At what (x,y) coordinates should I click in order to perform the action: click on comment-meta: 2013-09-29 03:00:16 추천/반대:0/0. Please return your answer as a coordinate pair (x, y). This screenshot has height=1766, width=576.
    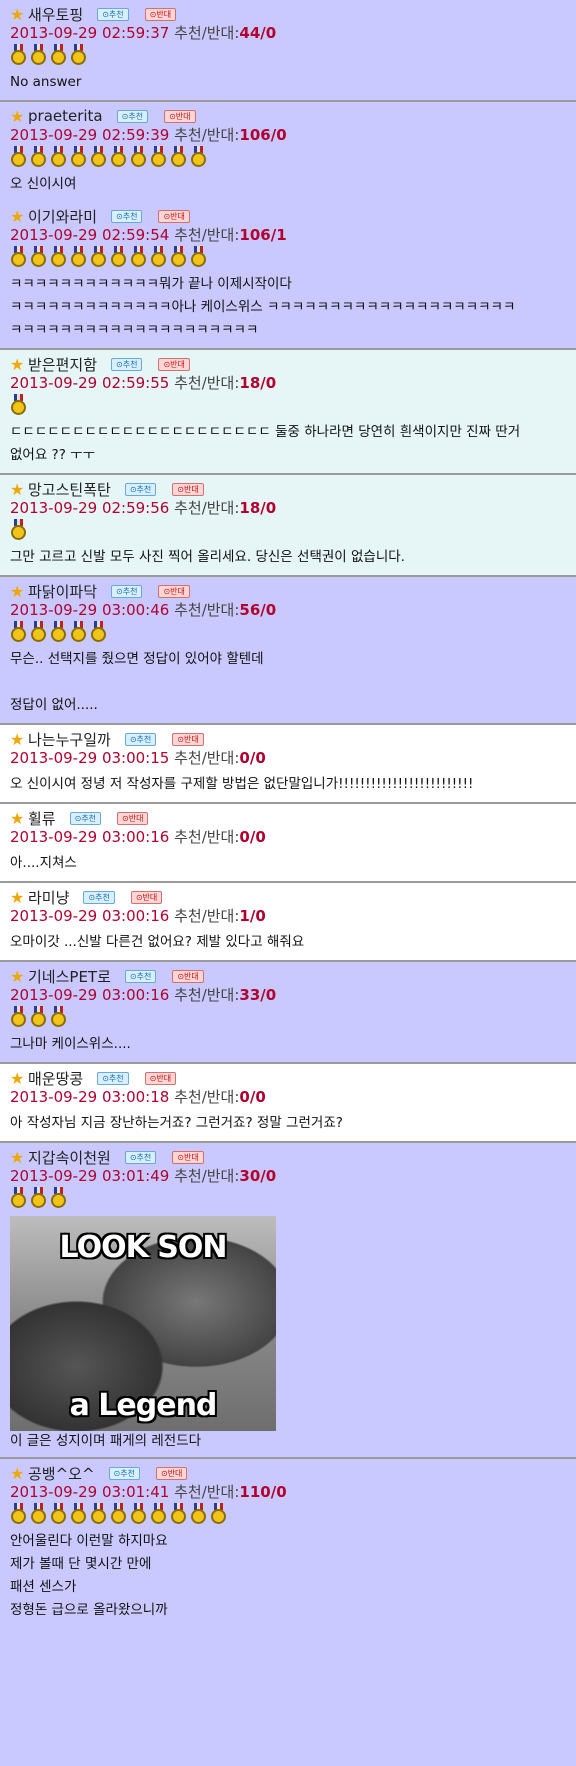
    Looking at the image, I should click on (289, 837).